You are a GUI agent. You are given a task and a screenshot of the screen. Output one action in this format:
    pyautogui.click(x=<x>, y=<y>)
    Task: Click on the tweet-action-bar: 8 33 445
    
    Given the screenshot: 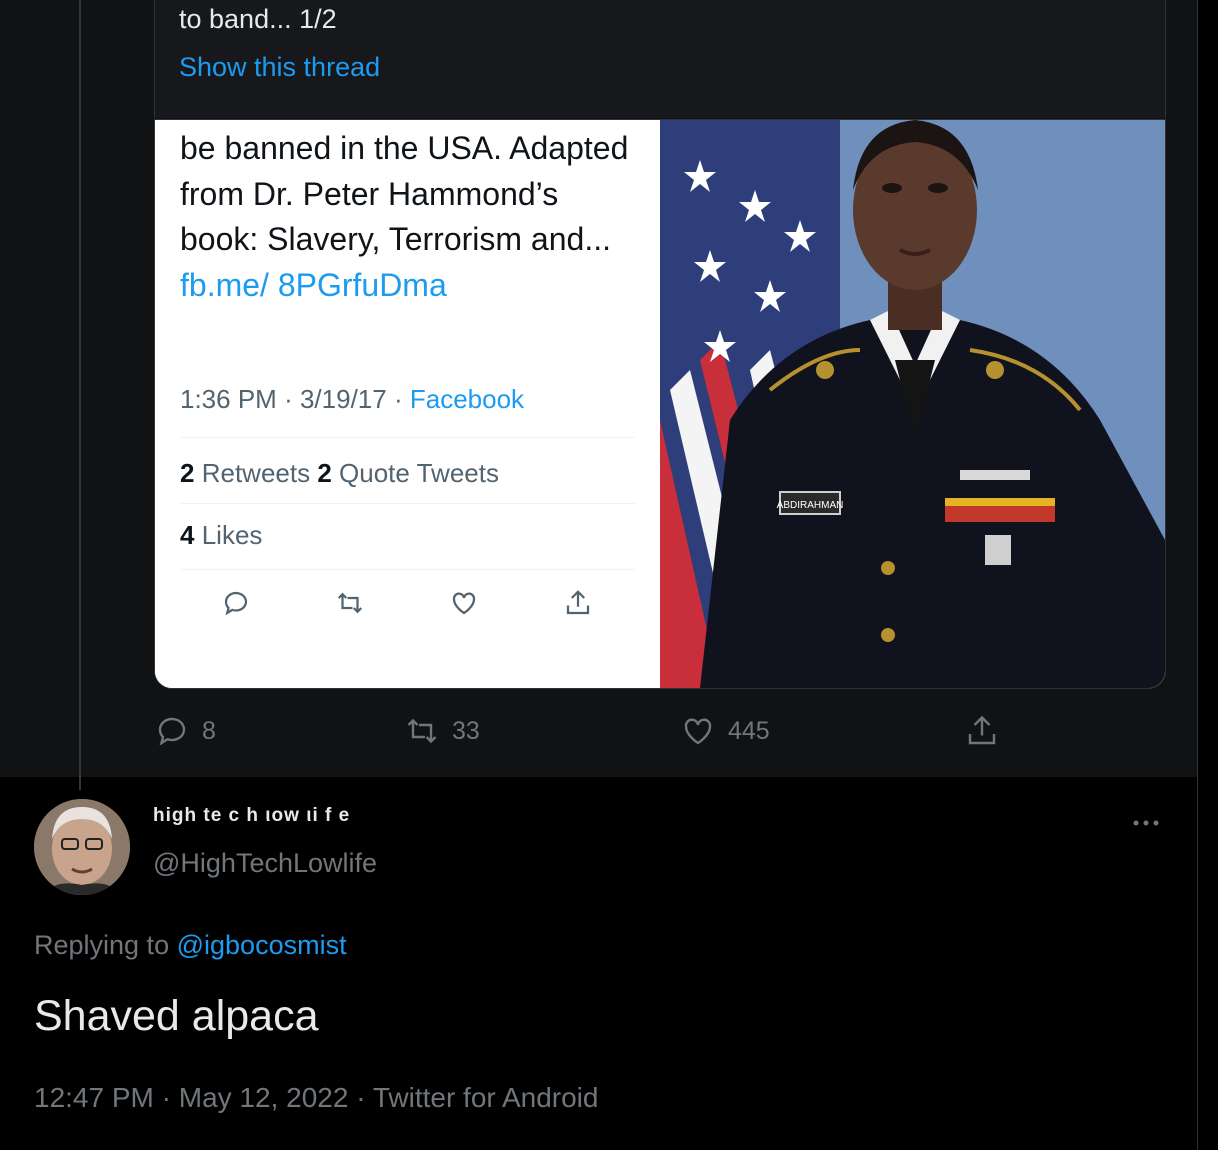 What is the action you would take?
    pyautogui.click(x=594, y=733)
    